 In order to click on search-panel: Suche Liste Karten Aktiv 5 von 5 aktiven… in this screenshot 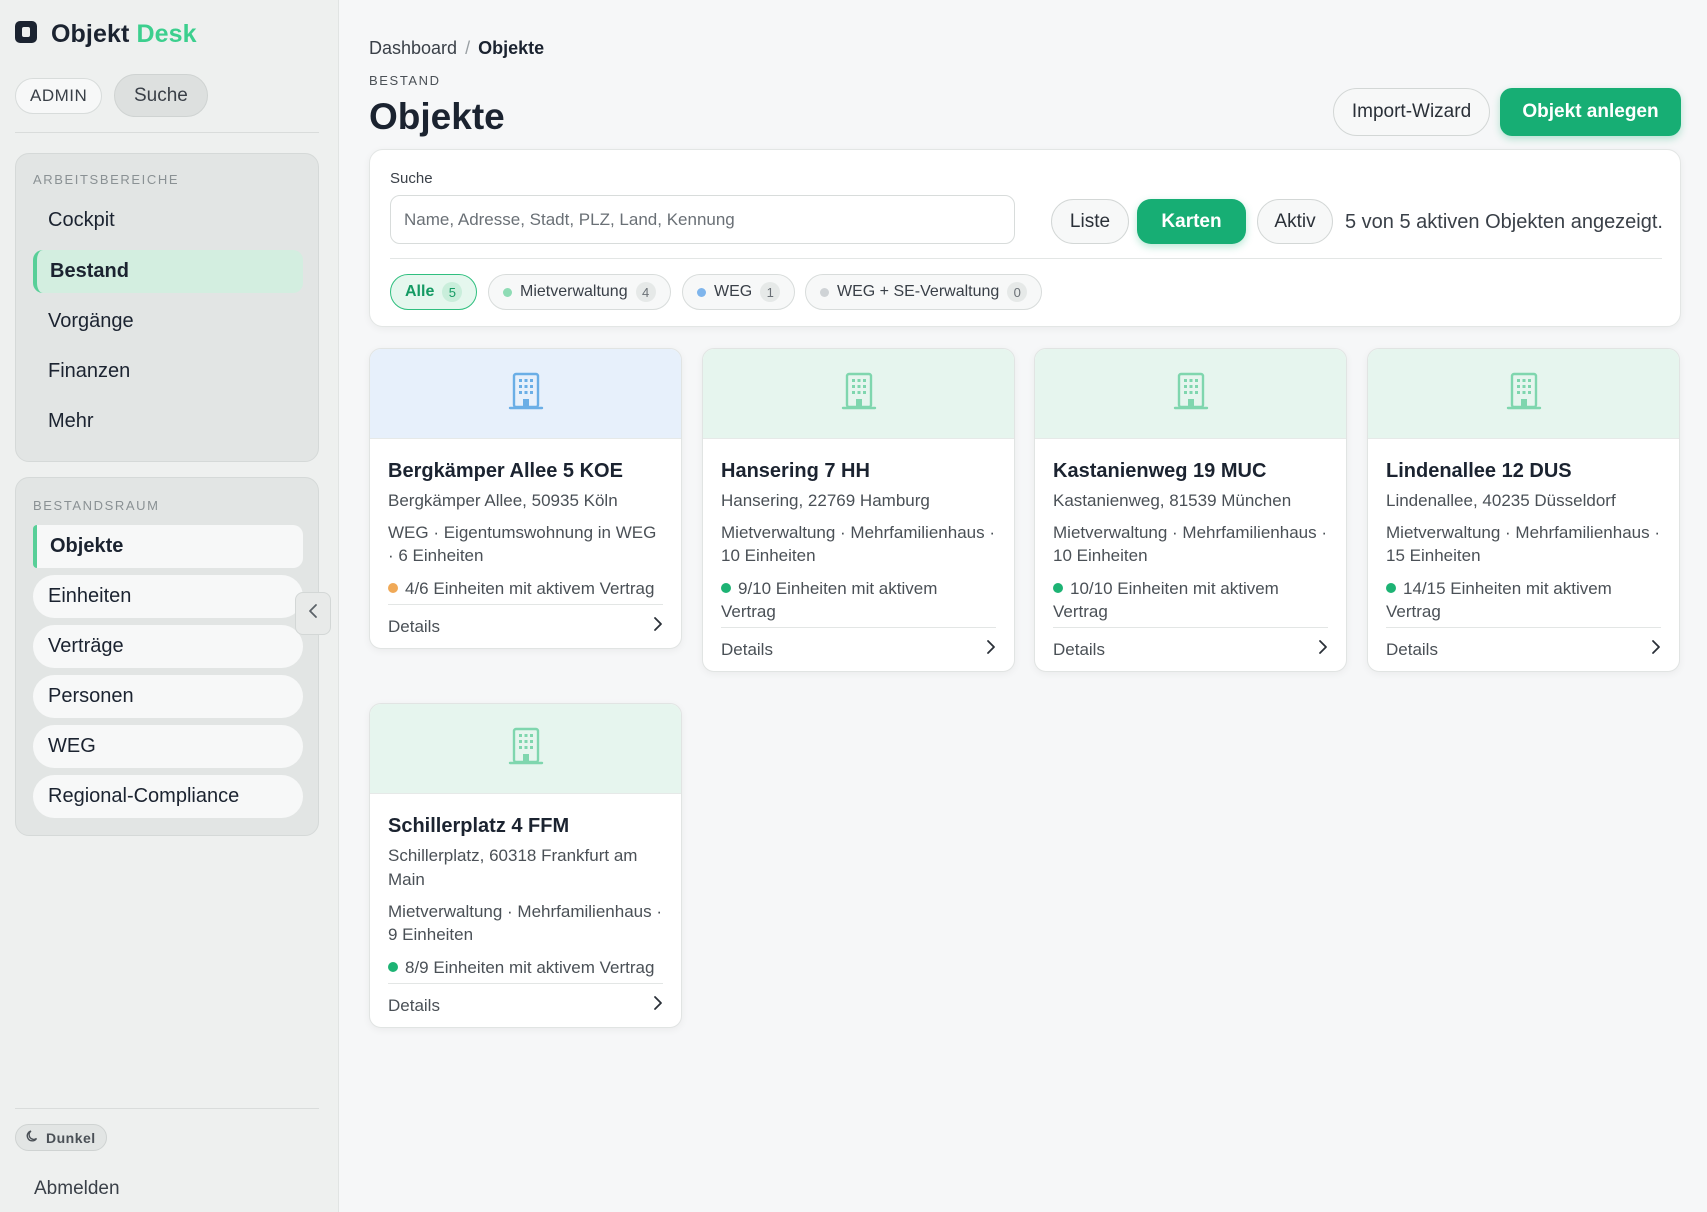, I will do `click(1025, 238)`.